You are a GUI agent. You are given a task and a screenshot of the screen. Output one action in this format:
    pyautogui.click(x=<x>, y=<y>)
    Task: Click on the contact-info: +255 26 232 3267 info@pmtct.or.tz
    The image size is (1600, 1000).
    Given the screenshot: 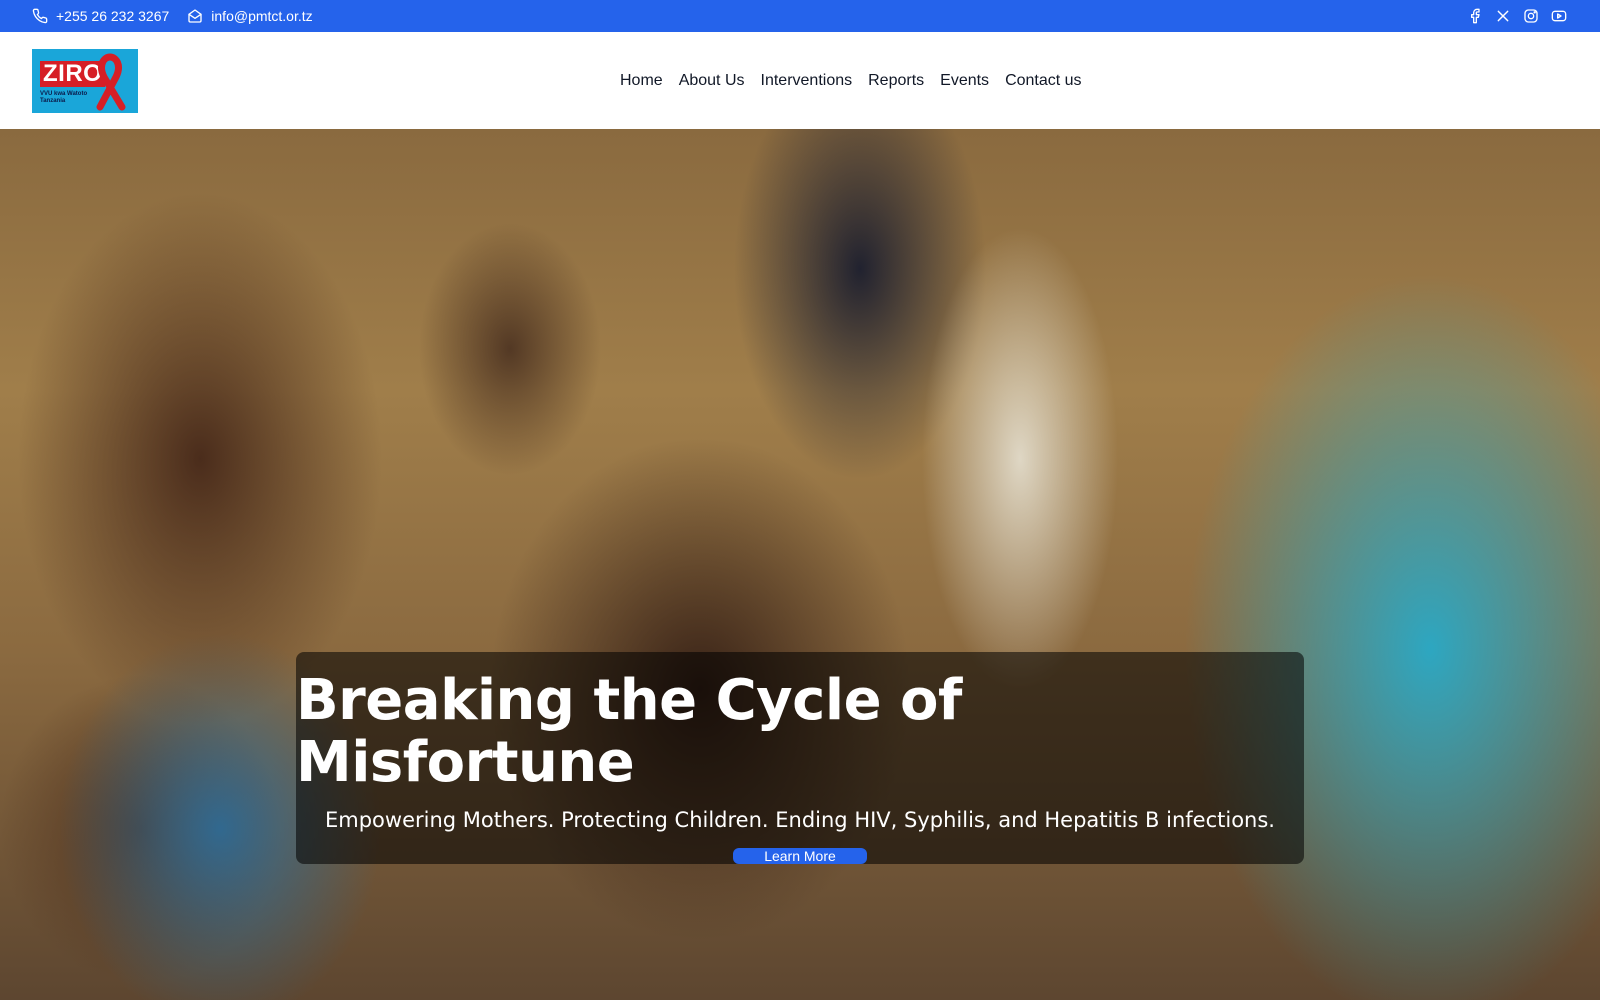 What is the action you would take?
    pyautogui.click(x=172, y=16)
    